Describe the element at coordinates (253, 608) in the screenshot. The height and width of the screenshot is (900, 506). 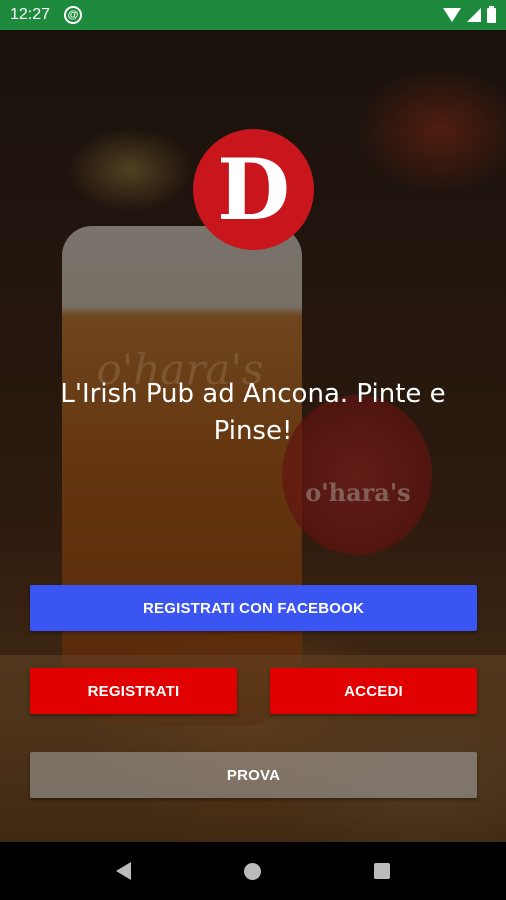
I see `facebook-register-button: REGISTRATI CON FACEBOOK` at that location.